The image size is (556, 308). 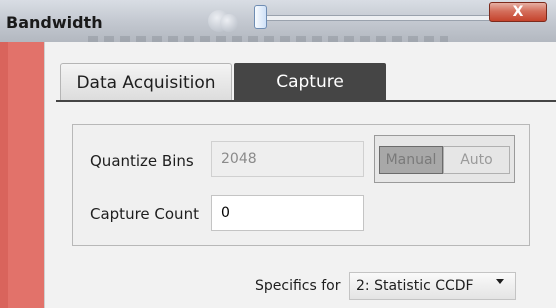 What do you see at coordinates (298, 286) in the screenshot?
I see `specifics-for-label: Specifics for` at bounding box center [298, 286].